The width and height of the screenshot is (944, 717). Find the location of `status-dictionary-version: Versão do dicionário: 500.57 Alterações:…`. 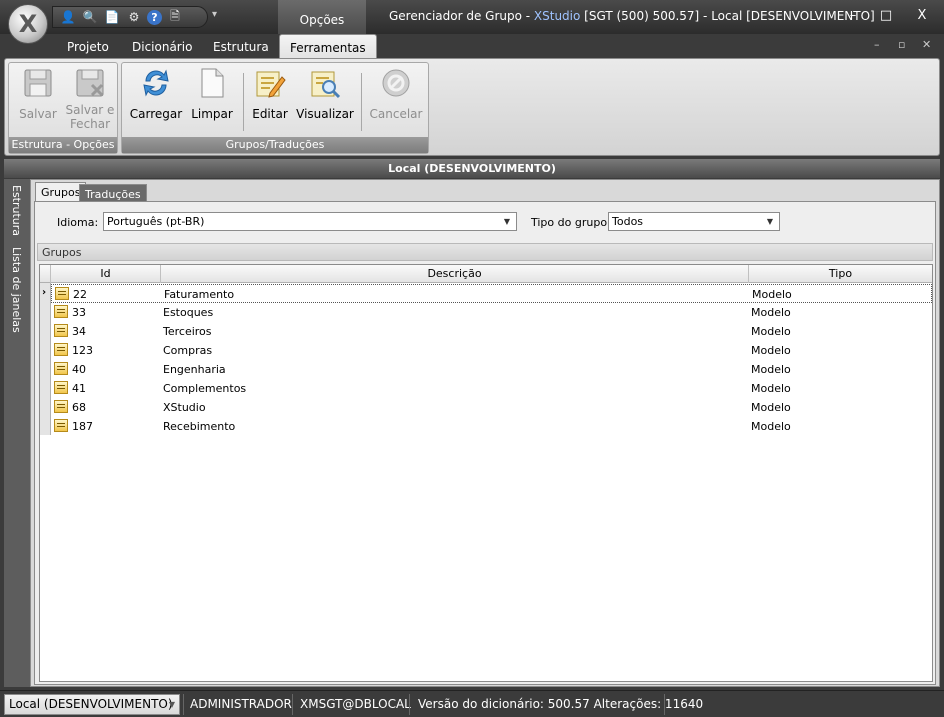

status-dictionary-version: Versão do dicionário: 500.57 Alterações:… is located at coordinates (561, 704).